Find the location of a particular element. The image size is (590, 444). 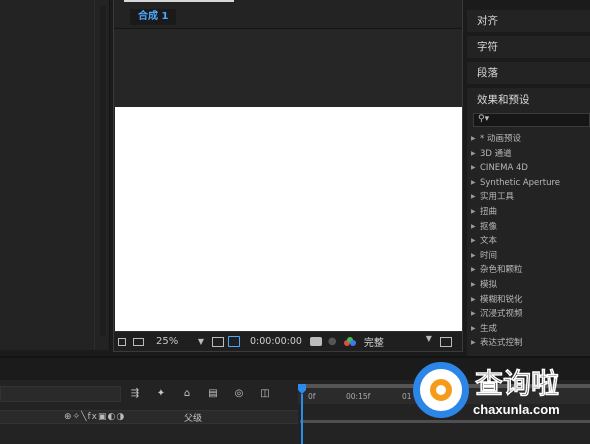

timeline-toolbar: ⇶ ✦ ⌂ ▤ ◎ ◫ is located at coordinates (208, 394).